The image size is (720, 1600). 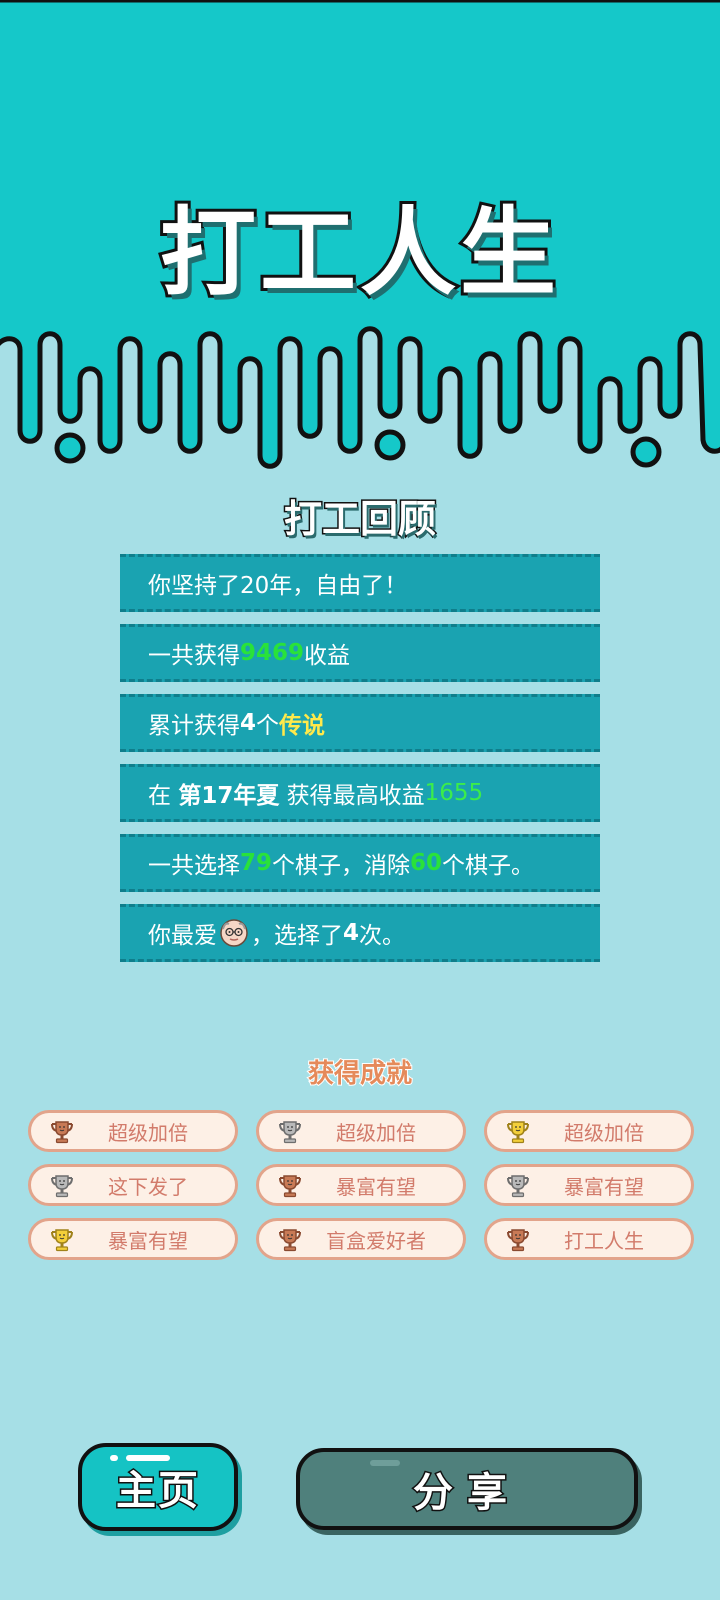 What do you see at coordinates (278, 586) in the screenshot?
I see `review-years-text: 你坚持了20年，自由了！` at bounding box center [278, 586].